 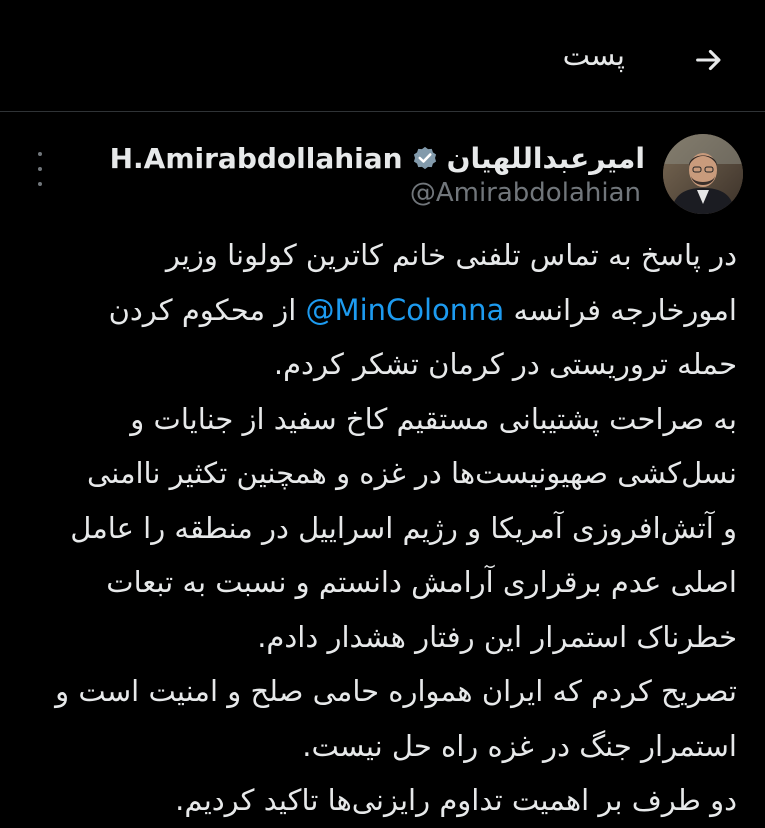 I want to click on arrow-right-icon, so click(x=708, y=60).